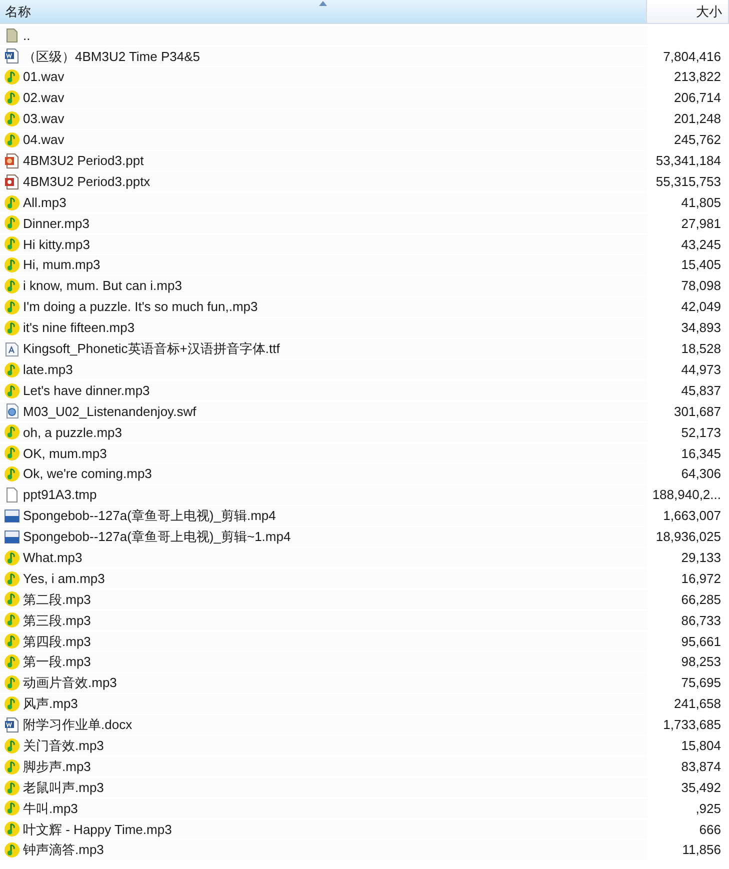 The image size is (729, 869). What do you see at coordinates (701, 787) in the screenshot?
I see `file-size: 35,492` at bounding box center [701, 787].